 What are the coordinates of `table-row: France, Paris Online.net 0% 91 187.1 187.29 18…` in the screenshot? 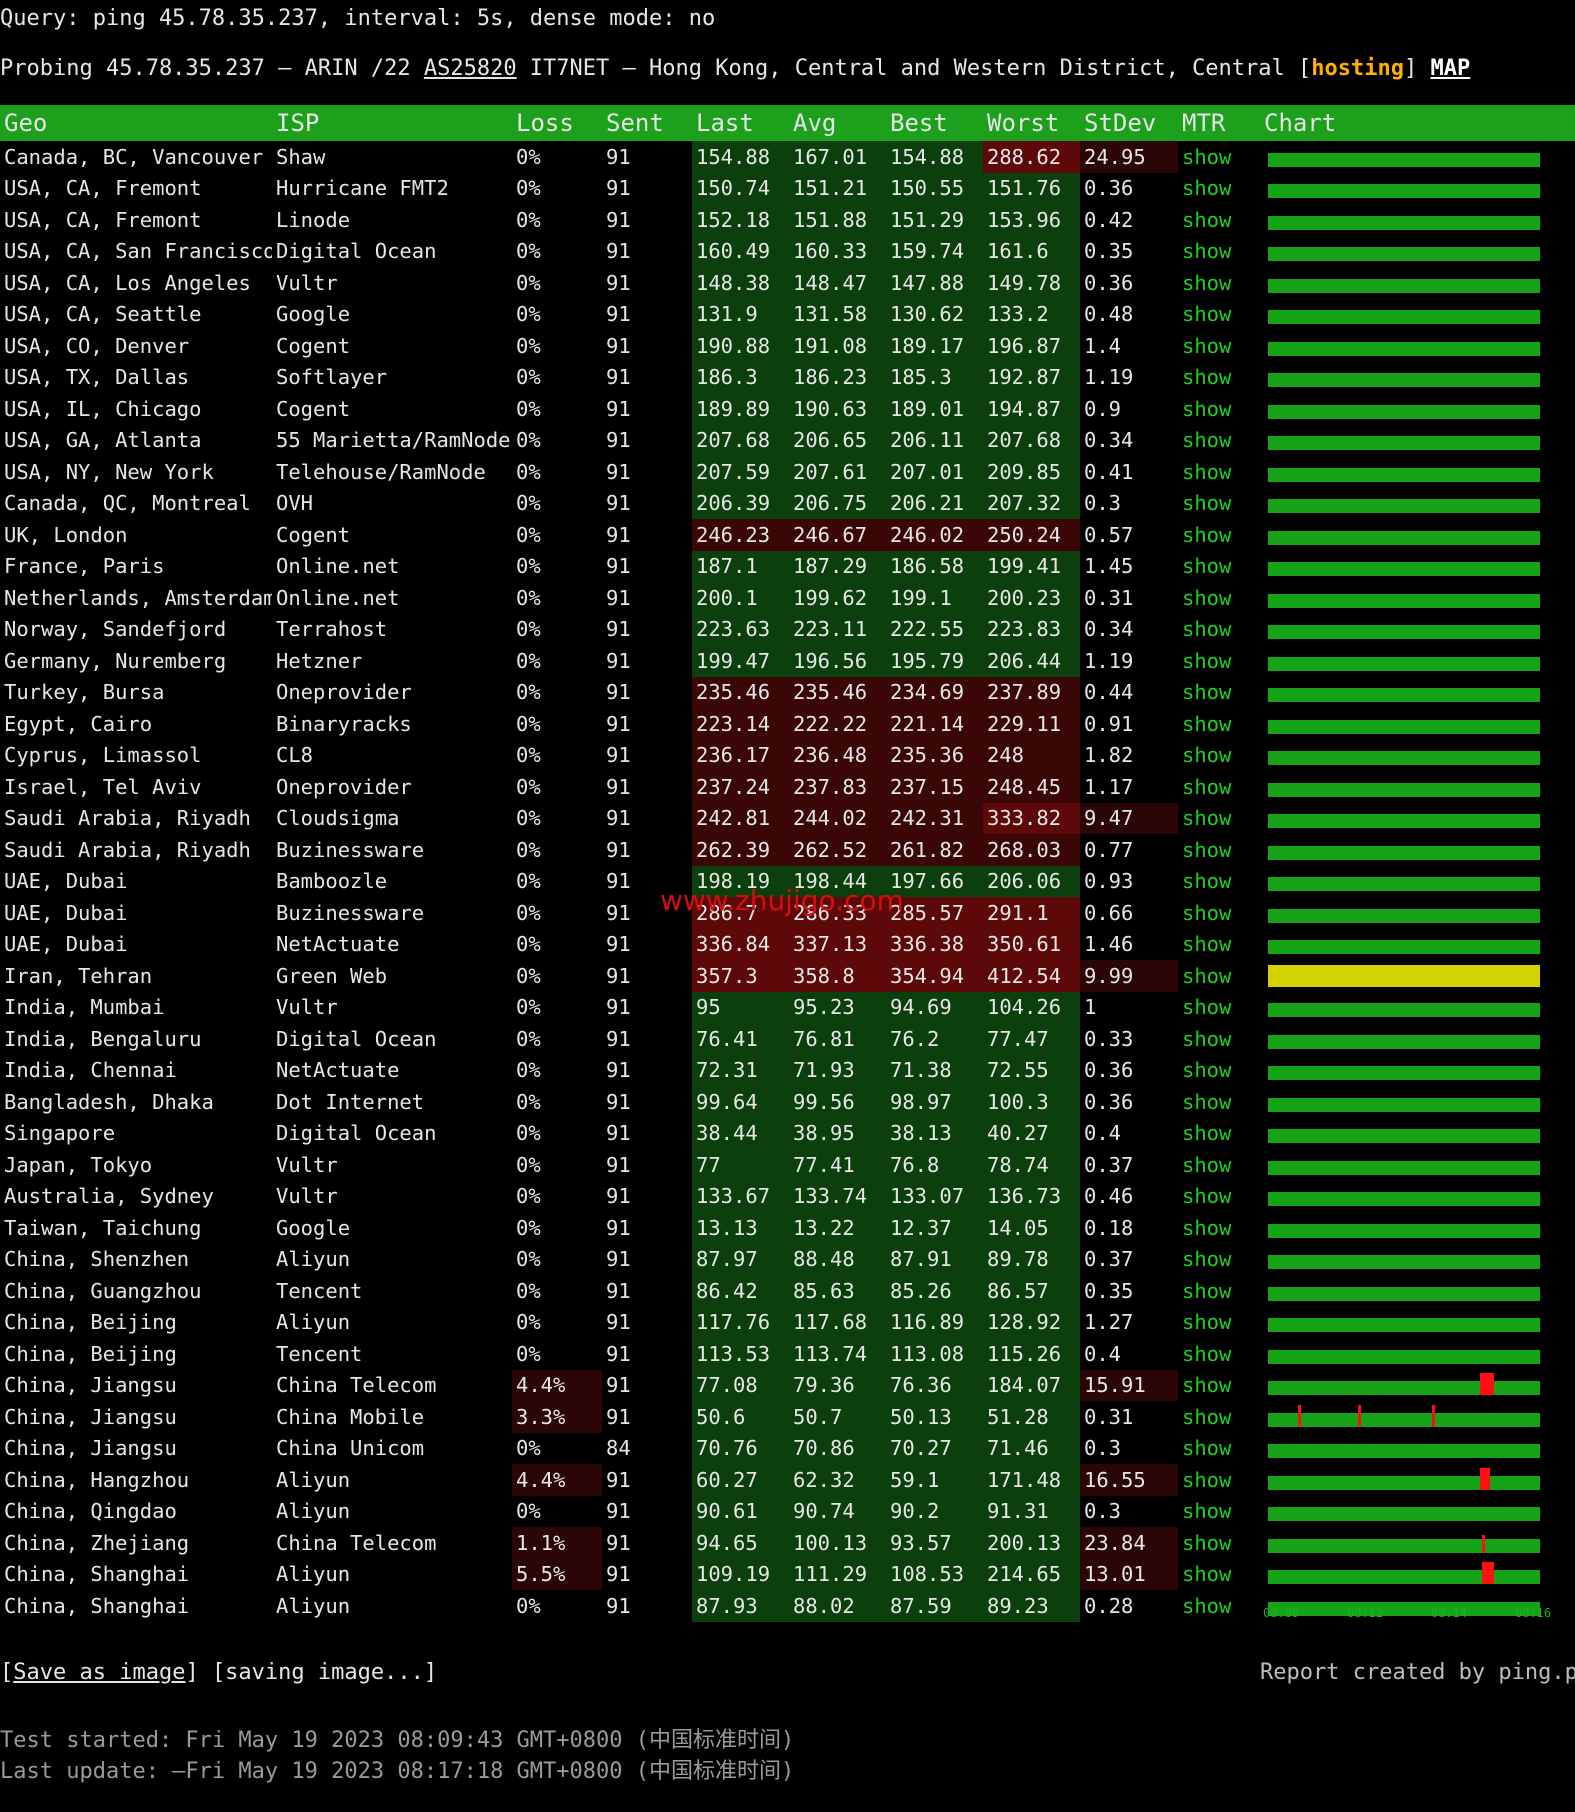 It's located at (787, 566).